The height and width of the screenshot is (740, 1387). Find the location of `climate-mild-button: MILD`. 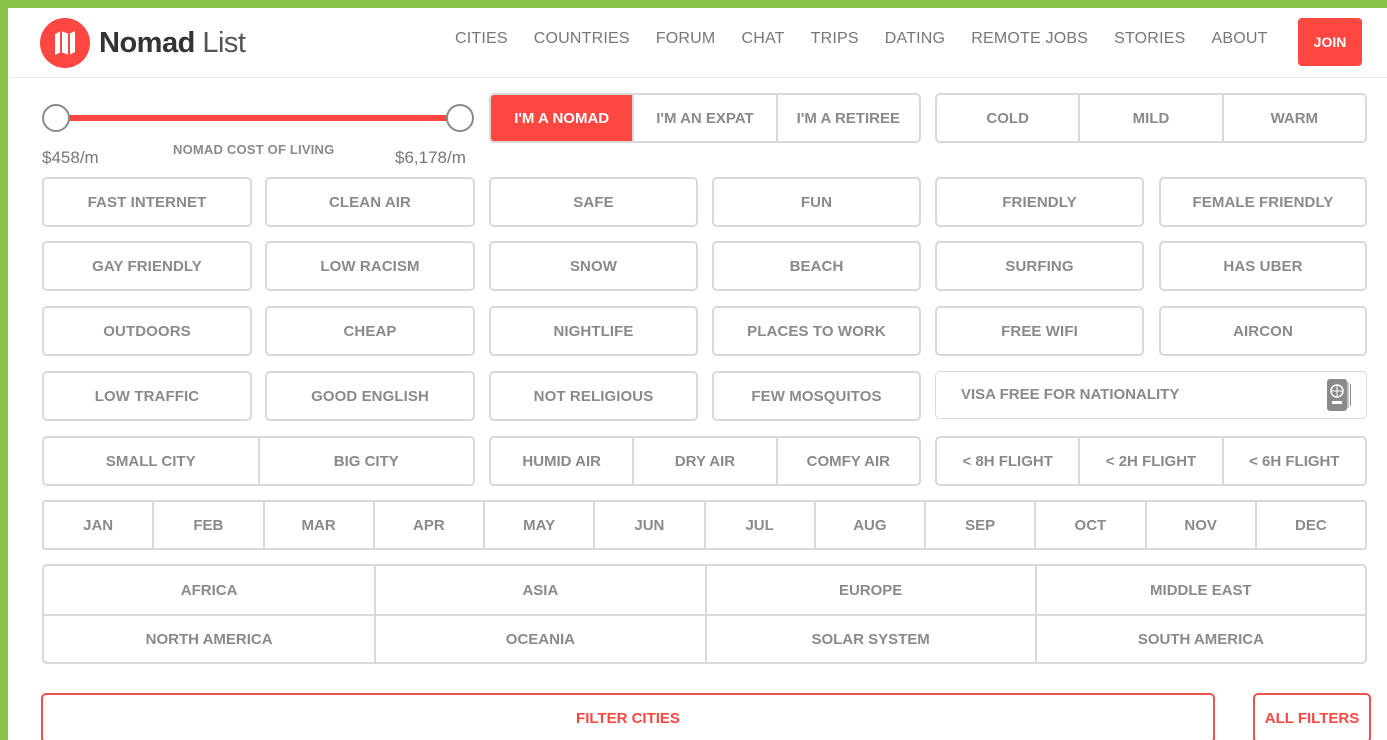

climate-mild-button: MILD is located at coordinates (1149, 118).